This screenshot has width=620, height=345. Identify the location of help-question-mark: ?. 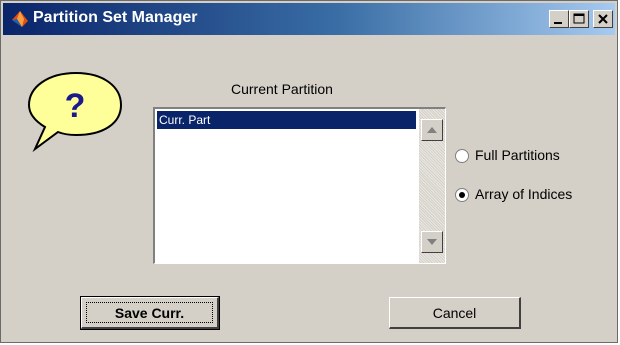
(75, 106).